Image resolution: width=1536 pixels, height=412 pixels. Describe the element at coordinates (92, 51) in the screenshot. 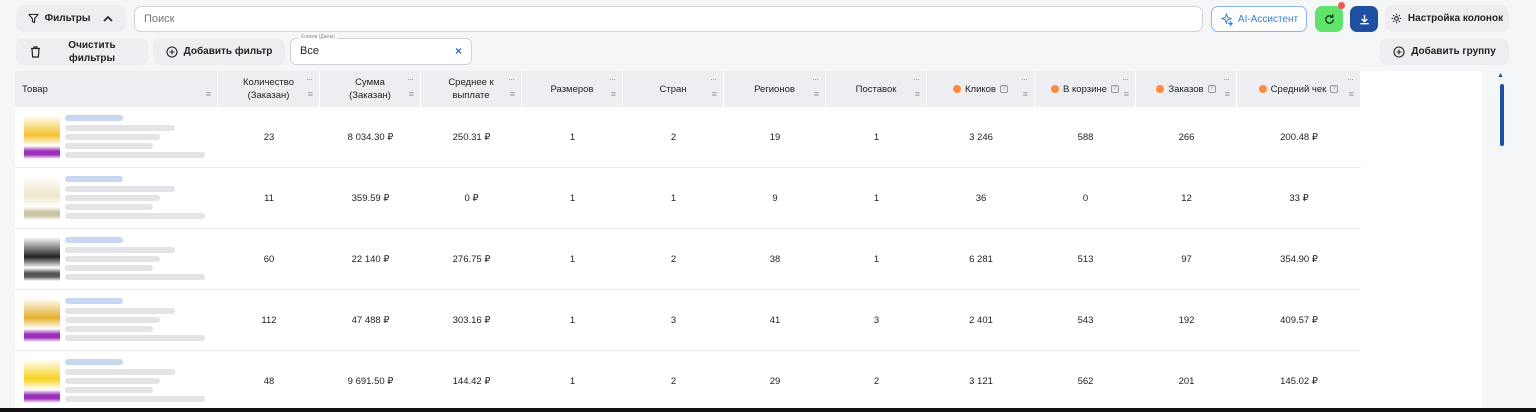

I see `clear-filters-label: Очистить фильтры` at that location.